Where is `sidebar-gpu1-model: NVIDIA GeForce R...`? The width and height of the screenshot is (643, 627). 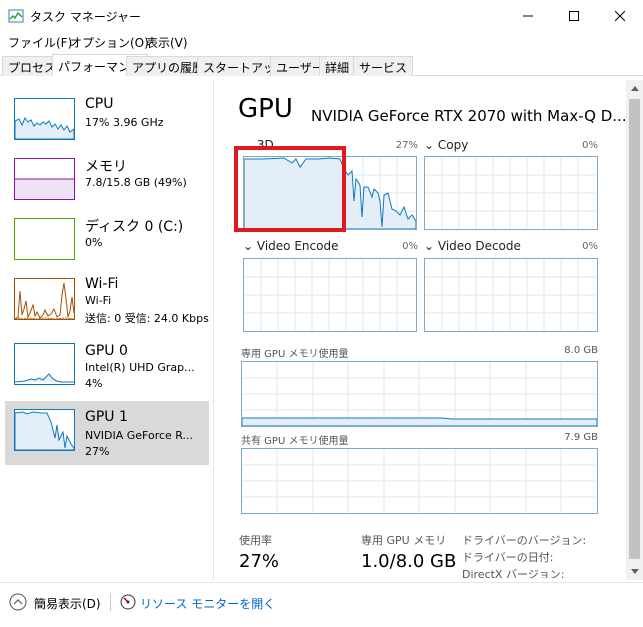
sidebar-gpu1-model: NVIDIA GeForce R... is located at coordinates (139, 435).